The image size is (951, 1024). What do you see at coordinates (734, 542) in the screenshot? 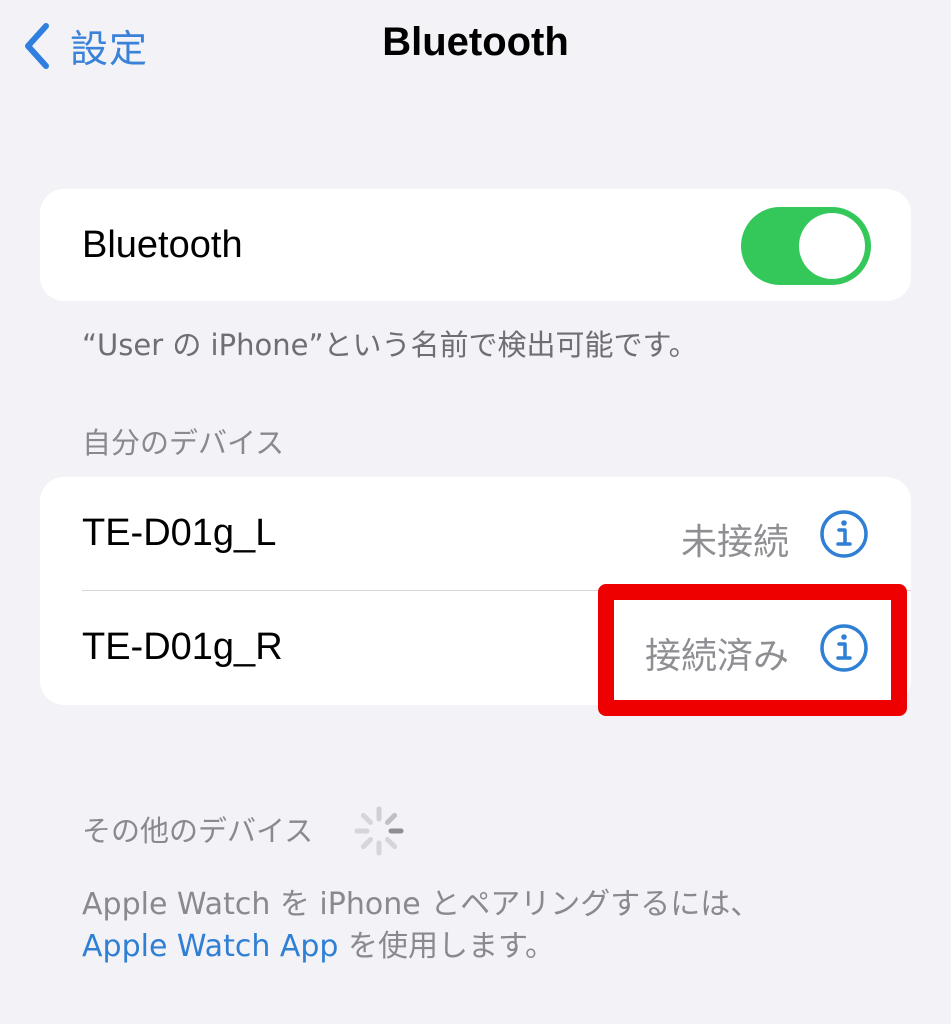
I see `device-status: 未接続` at bounding box center [734, 542].